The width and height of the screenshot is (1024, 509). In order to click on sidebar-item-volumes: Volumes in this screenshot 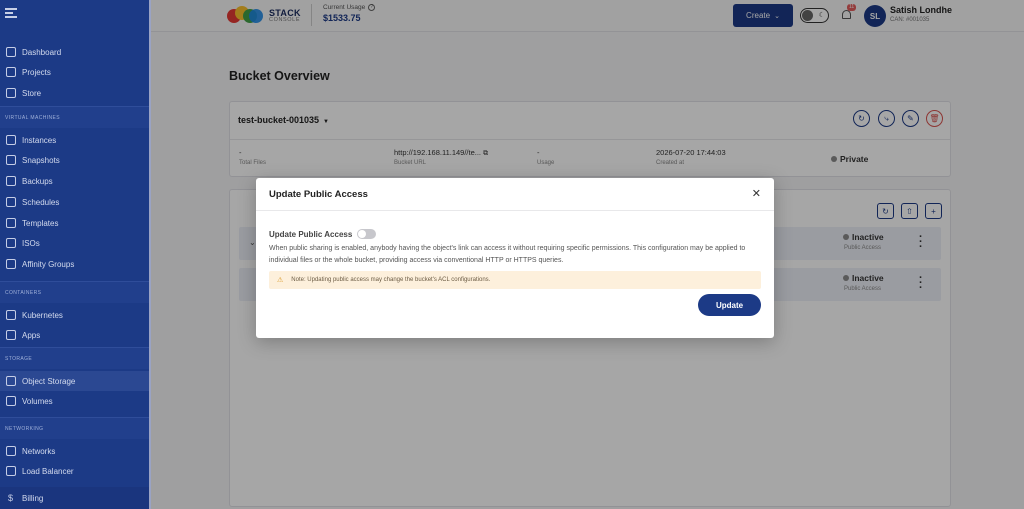, I will do `click(74, 401)`.